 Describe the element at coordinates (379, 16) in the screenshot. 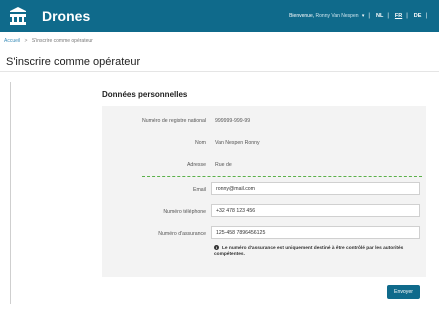

I see `lang-nl: NL` at that location.